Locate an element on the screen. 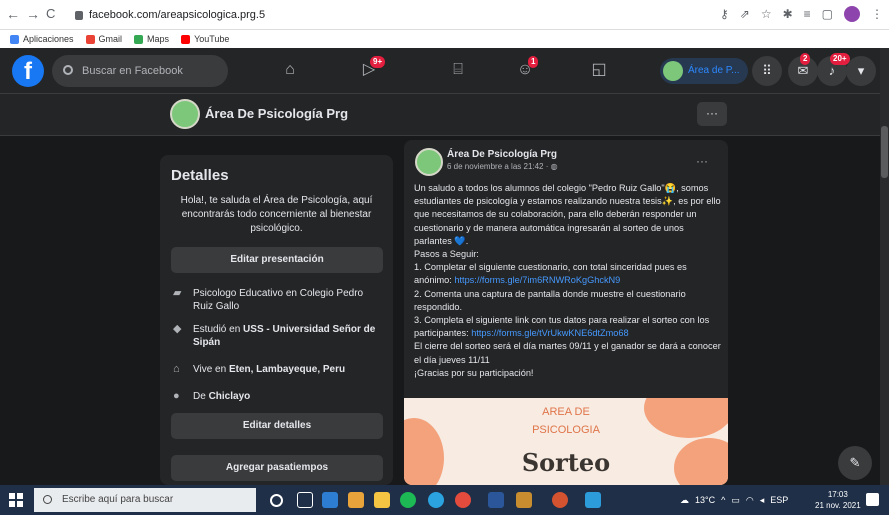 This screenshot has width=889, height=515. residence-link: Eten, Lambayeque, Peru is located at coordinates (287, 369).